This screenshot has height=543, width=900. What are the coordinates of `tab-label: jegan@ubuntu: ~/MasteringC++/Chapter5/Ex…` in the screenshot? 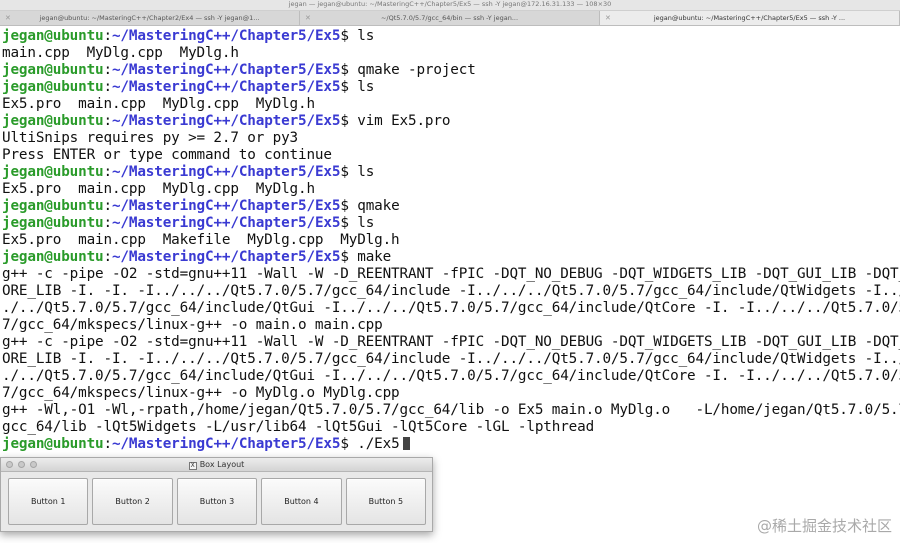 It's located at (749, 18).